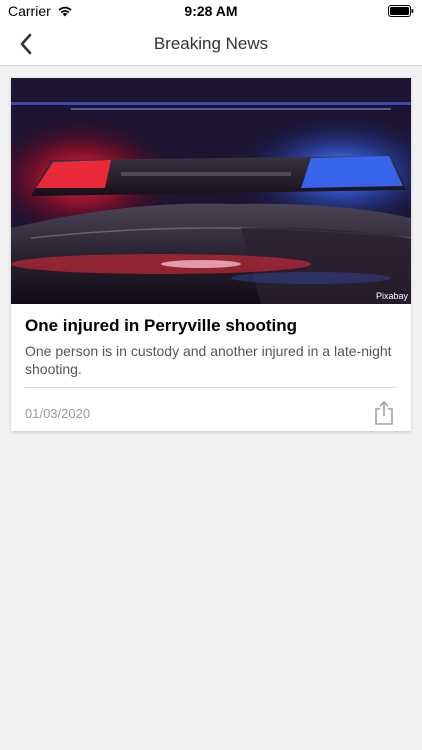 Image resolution: width=422 pixels, height=750 pixels. Describe the element at coordinates (391, 296) in the screenshot. I see `image-credit: Pixabay` at that location.